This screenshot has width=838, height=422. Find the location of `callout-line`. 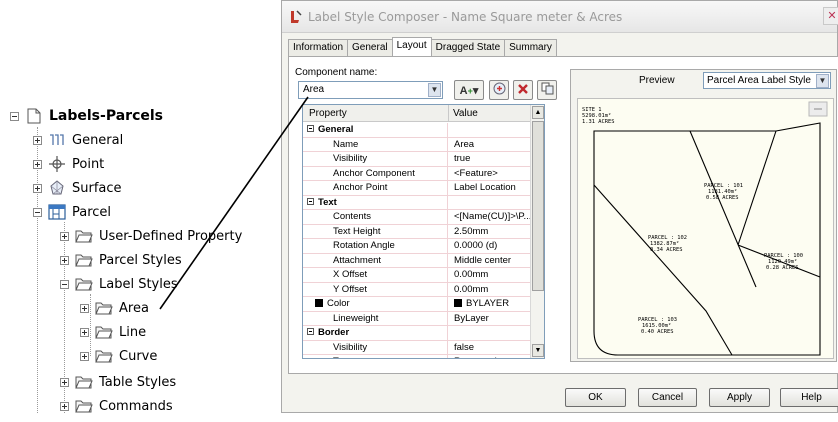

callout-line is located at coordinates (234, 203).